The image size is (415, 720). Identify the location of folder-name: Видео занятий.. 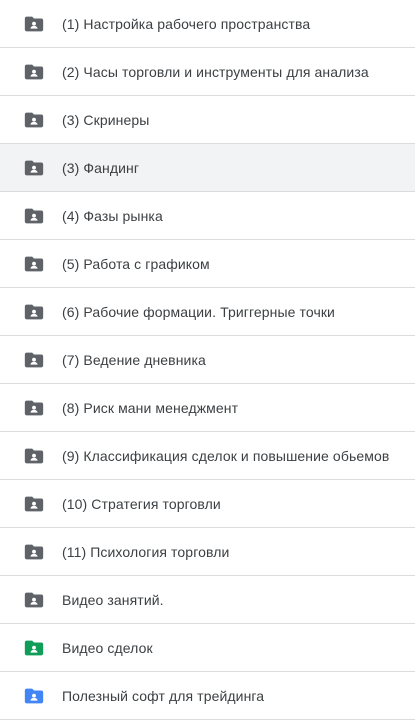
(113, 599).